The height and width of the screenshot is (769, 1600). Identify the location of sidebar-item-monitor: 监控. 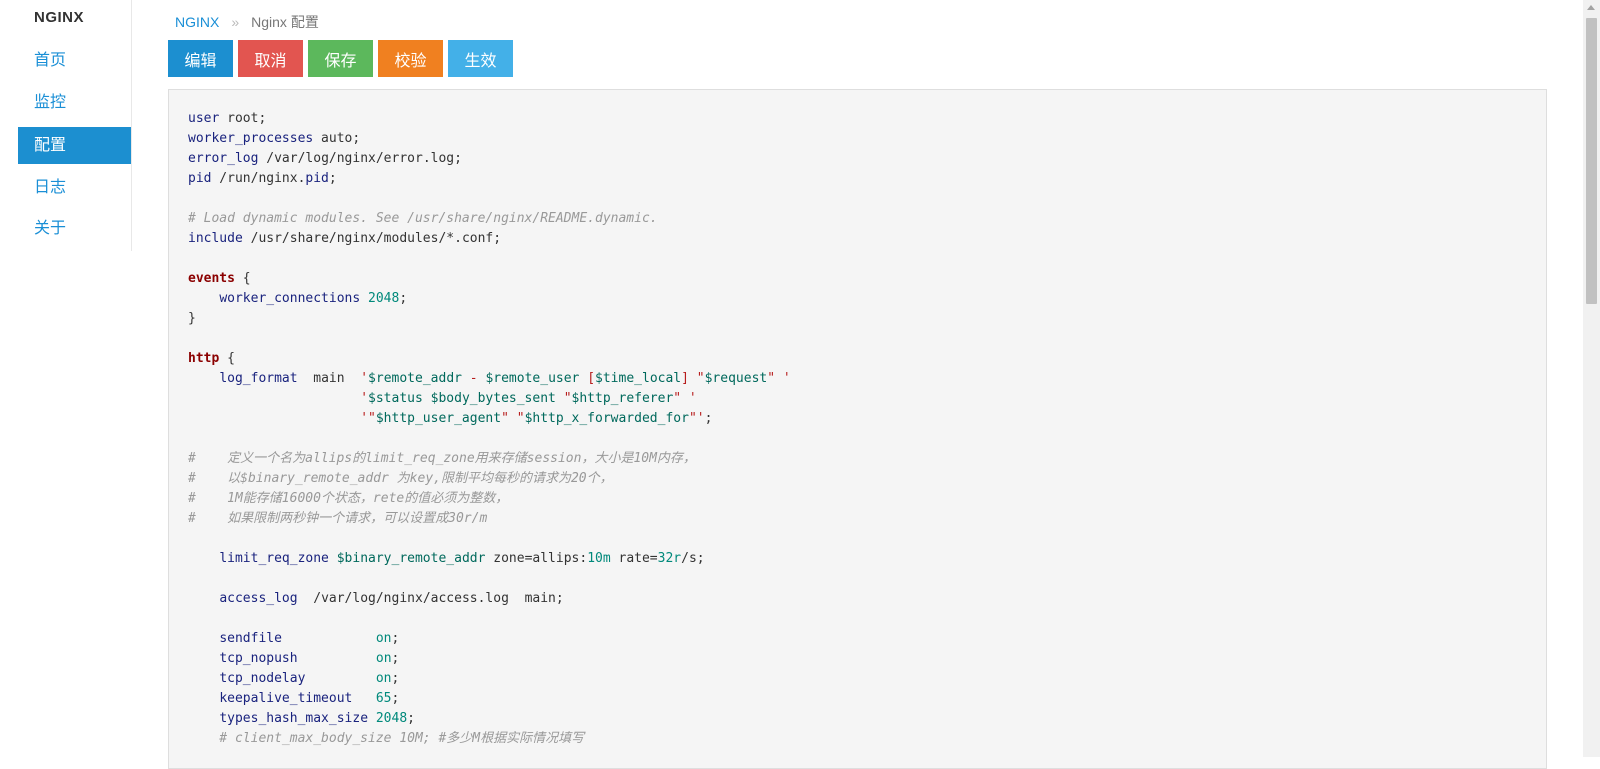
(74, 102).